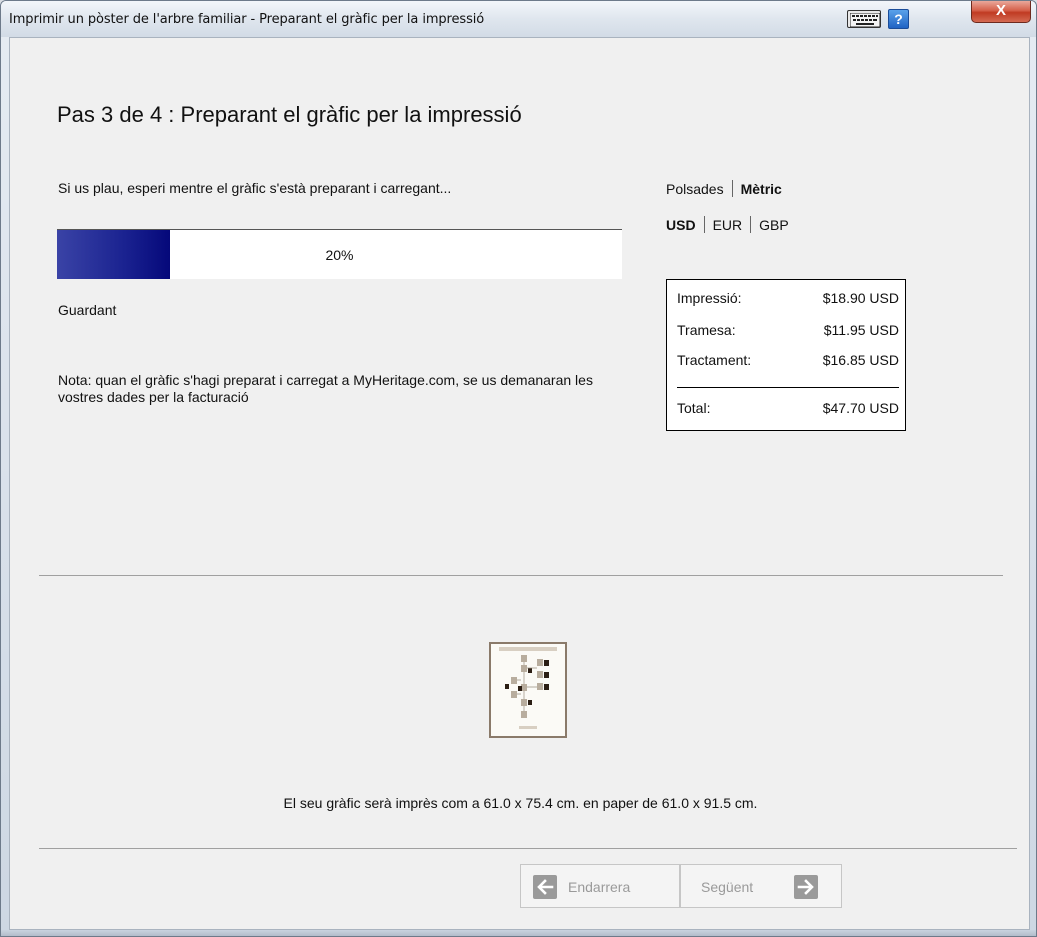  I want to click on total-label: Total:, so click(694, 408).